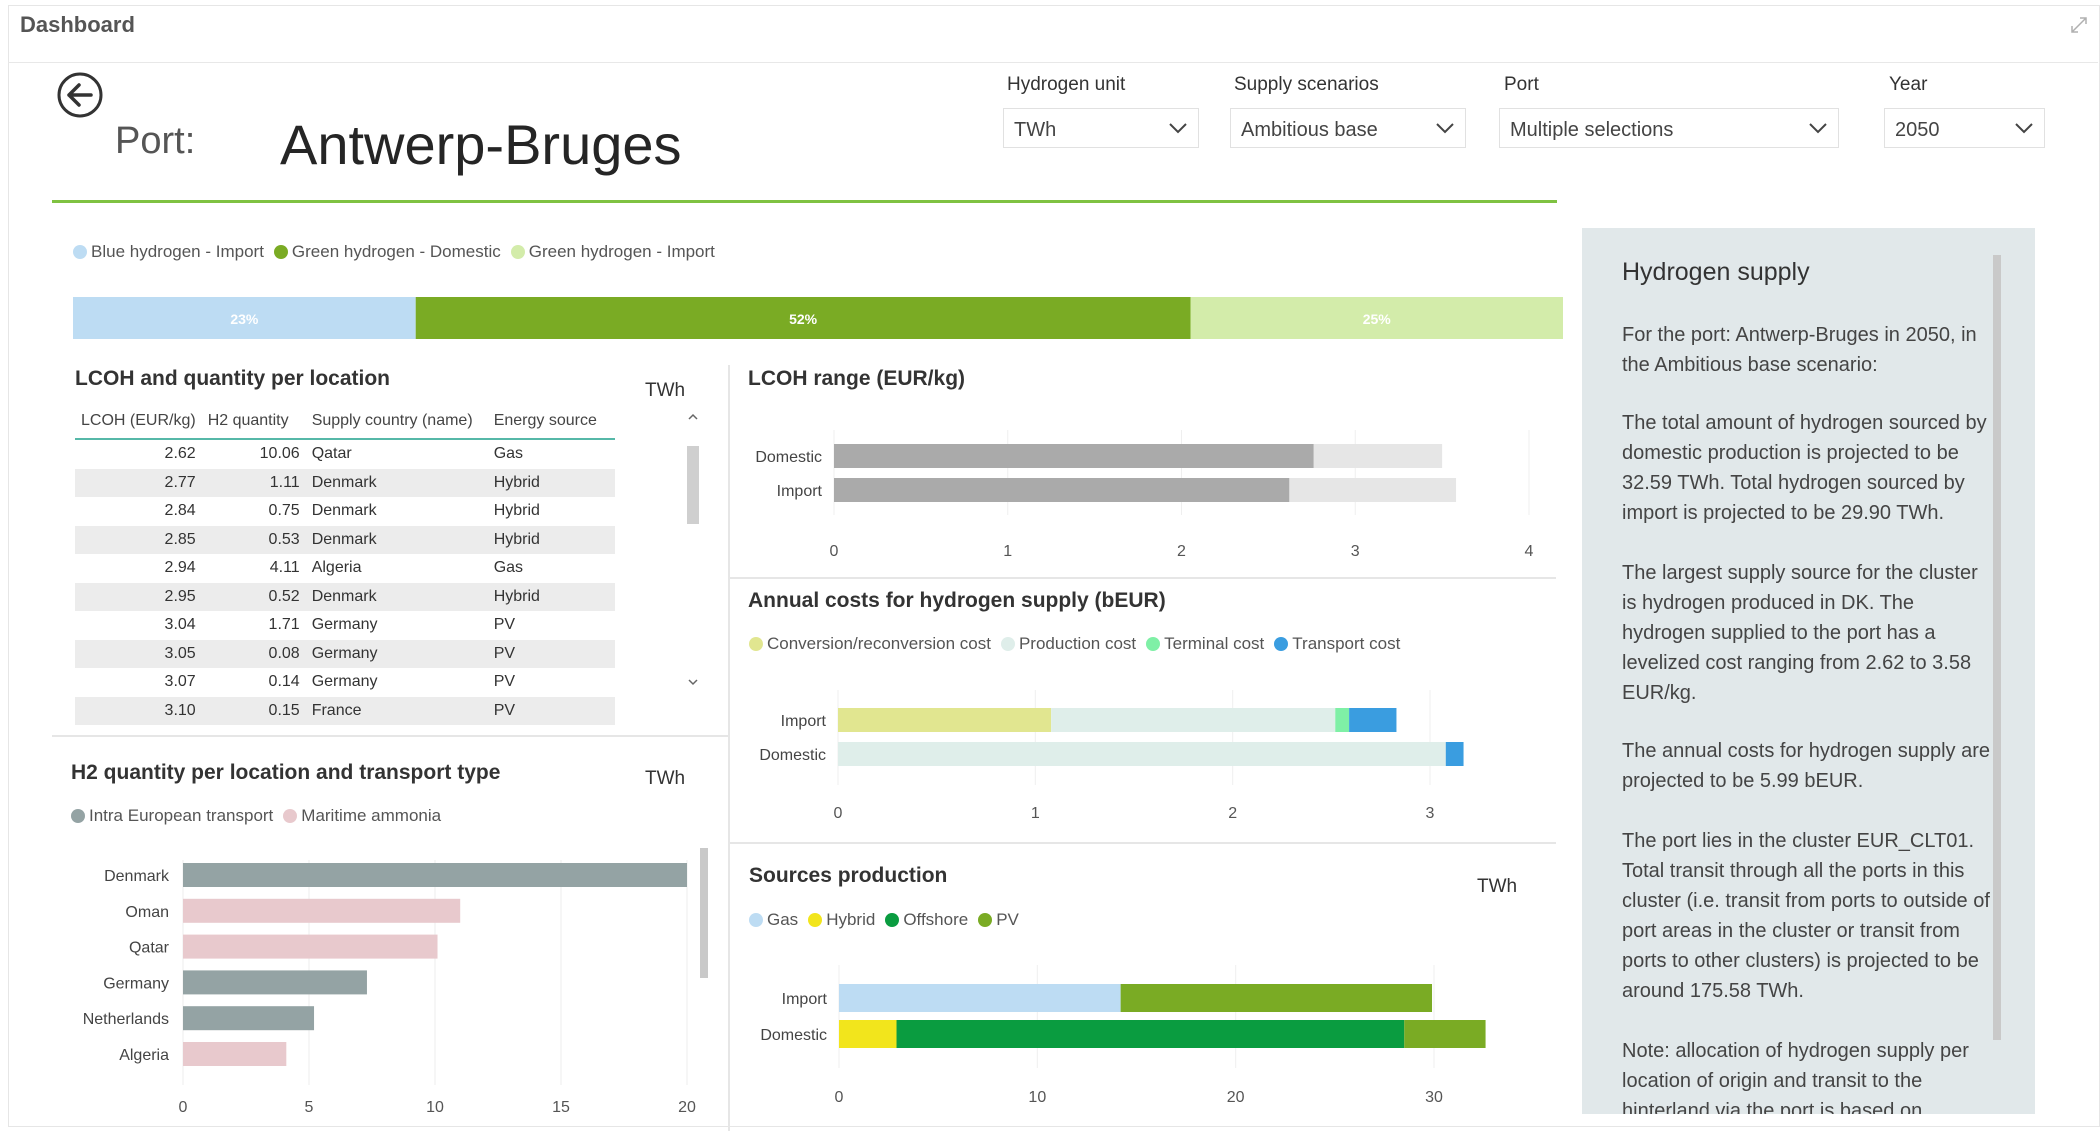 The height and width of the screenshot is (1131, 2100). I want to click on legend-item: Terminal cost, so click(1205, 644).